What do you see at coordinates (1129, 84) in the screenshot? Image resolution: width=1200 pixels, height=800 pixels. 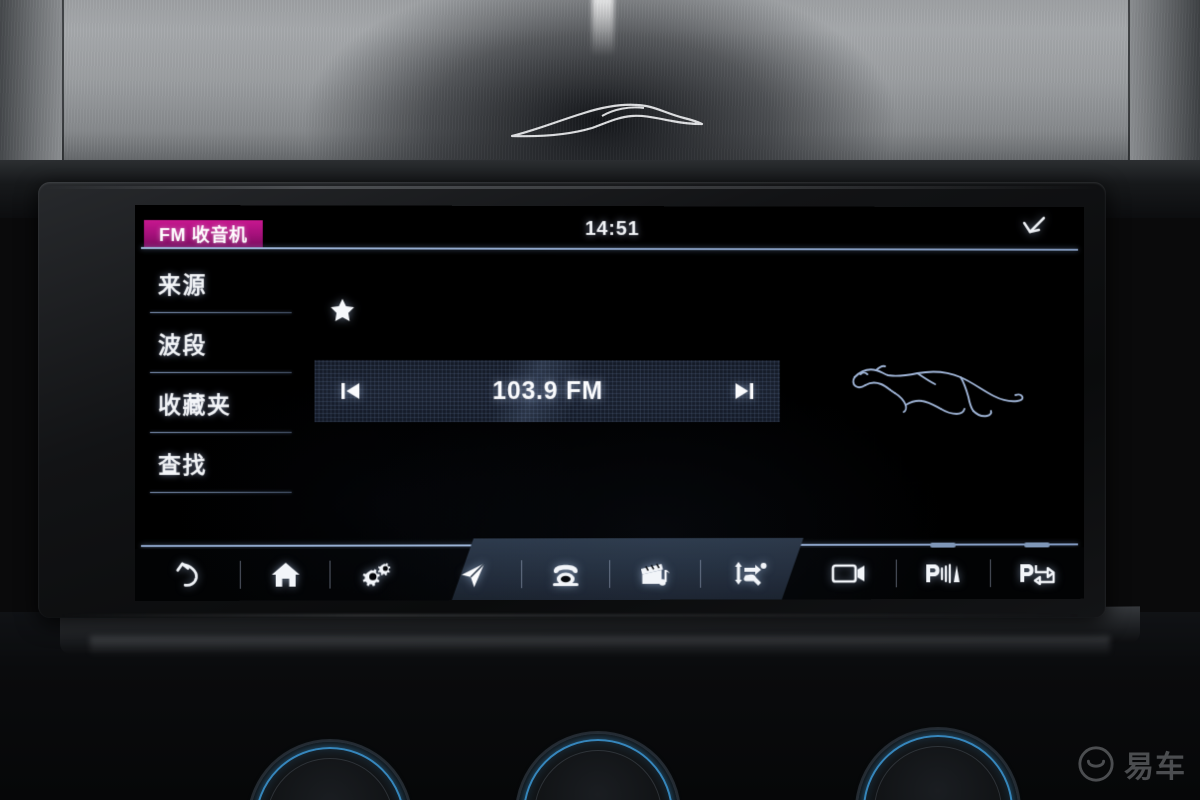 I see `dashboard-seam-right` at bounding box center [1129, 84].